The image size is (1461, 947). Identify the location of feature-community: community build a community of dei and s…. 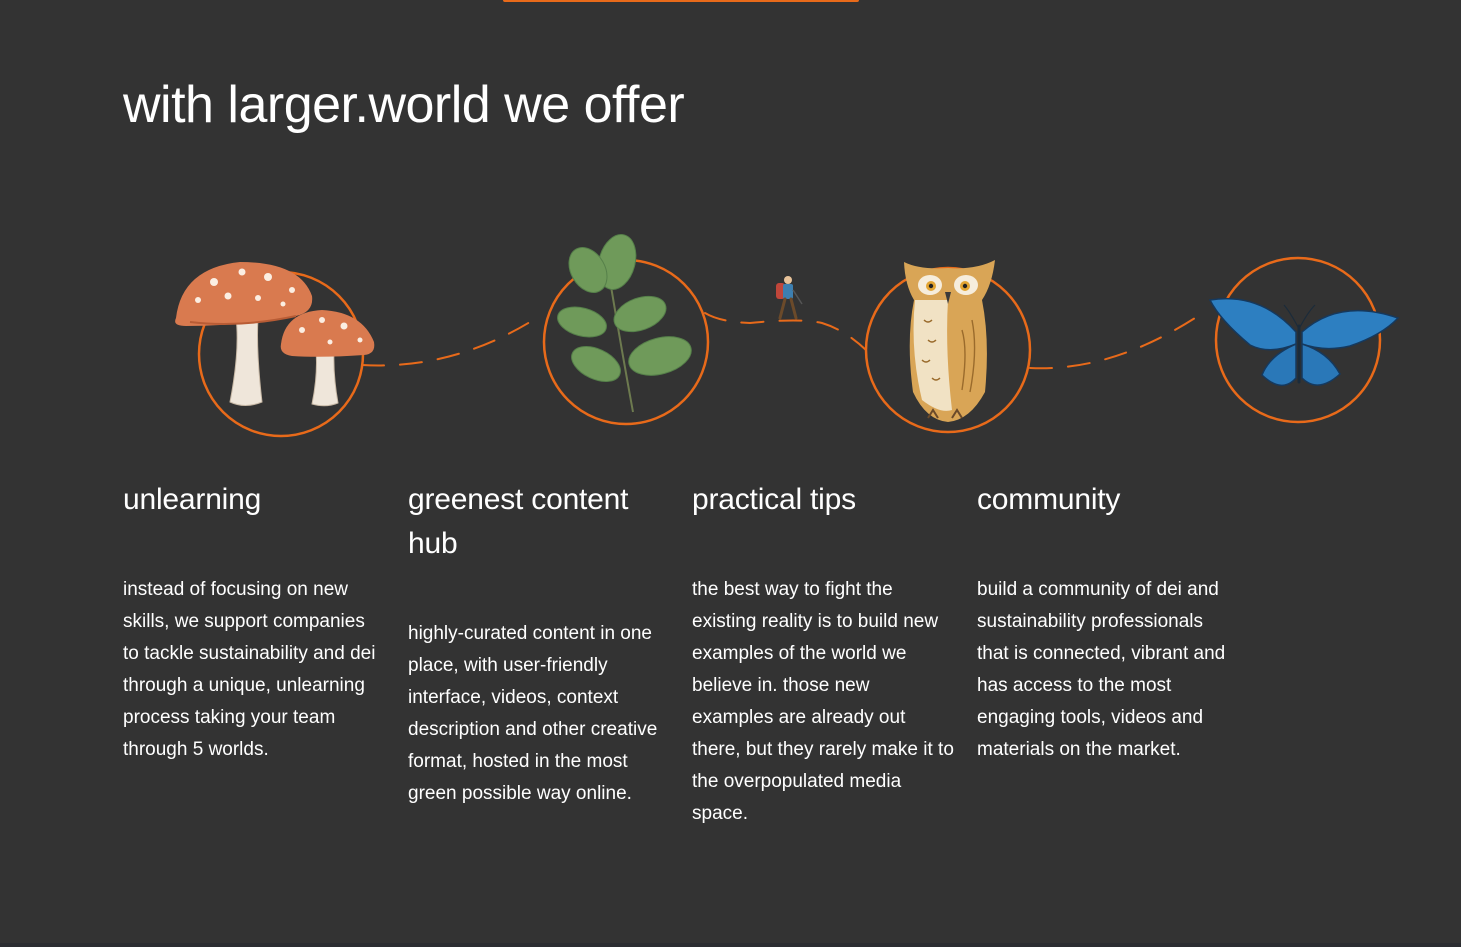
(1108, 622).